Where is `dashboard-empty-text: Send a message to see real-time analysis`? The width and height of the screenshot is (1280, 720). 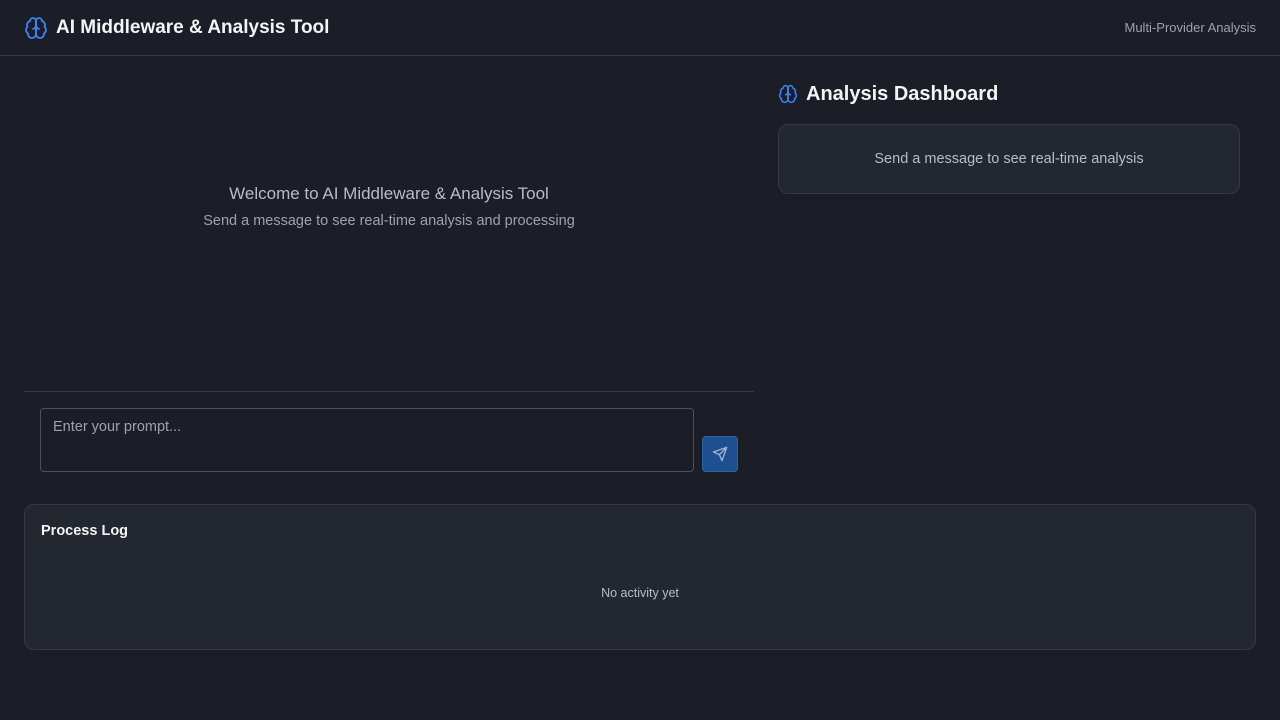
dashboard-empty-text: Send a message to see real-time analysis is located at coordinates (1009, 159).